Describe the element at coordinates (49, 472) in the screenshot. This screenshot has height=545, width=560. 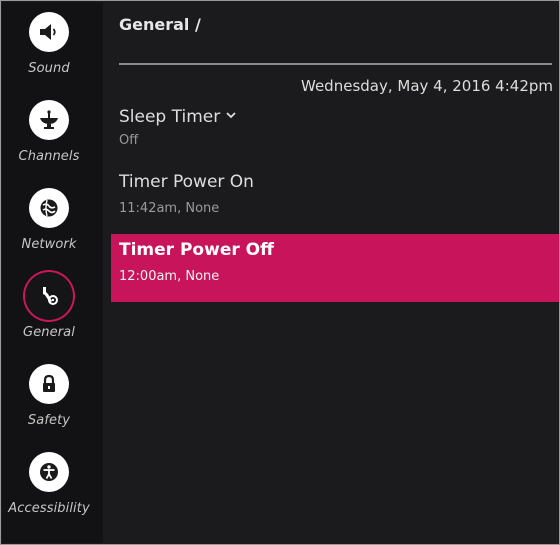
I see `accessibility-icon` at that location.